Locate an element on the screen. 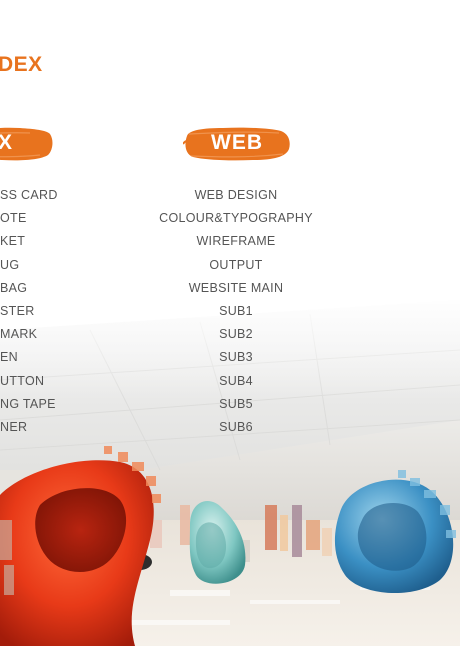  list-item-label: WIREFRAME is located at coordinates (236, 241).